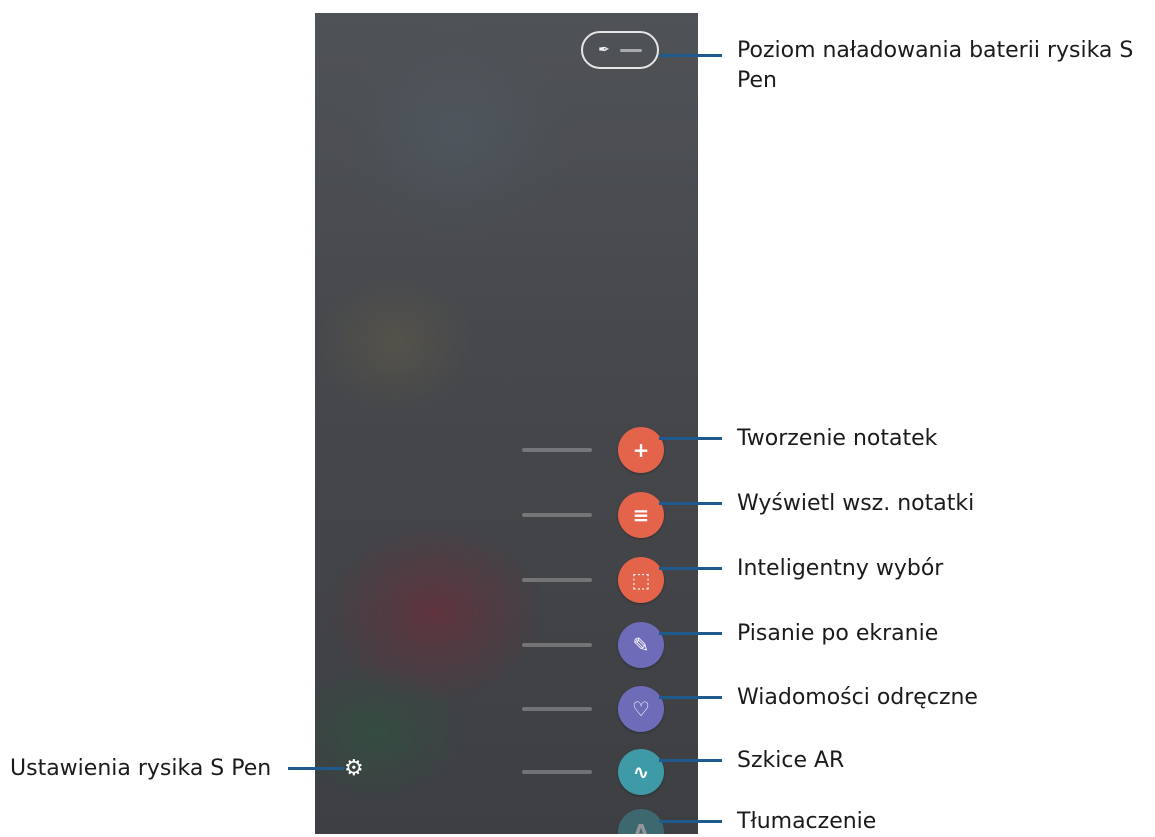 Image resolution: width=1155 pixels, height=837 pixels. I want to click on ar-doodle-icon: ∿, so click(641, 772).